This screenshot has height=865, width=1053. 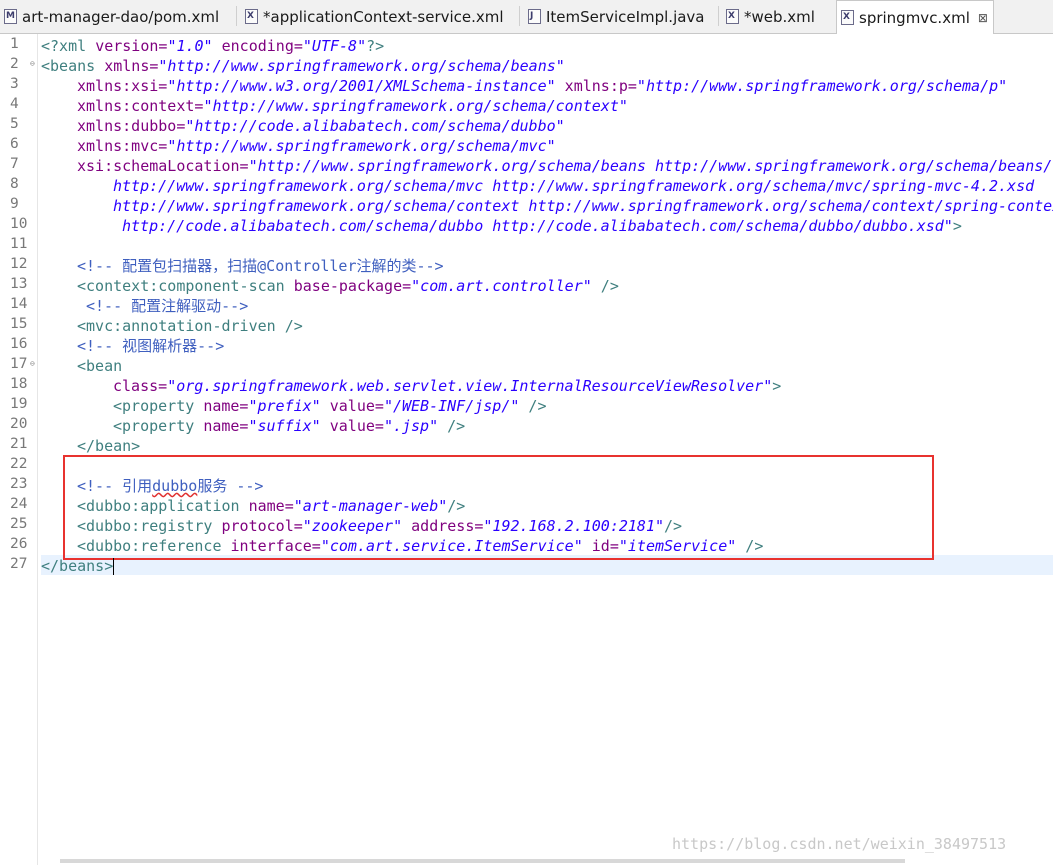 What do you see at coordinates (498, 507) in the screenshot?
I see `dubbo-config-highlight-box` at bounding box center [498, 507].